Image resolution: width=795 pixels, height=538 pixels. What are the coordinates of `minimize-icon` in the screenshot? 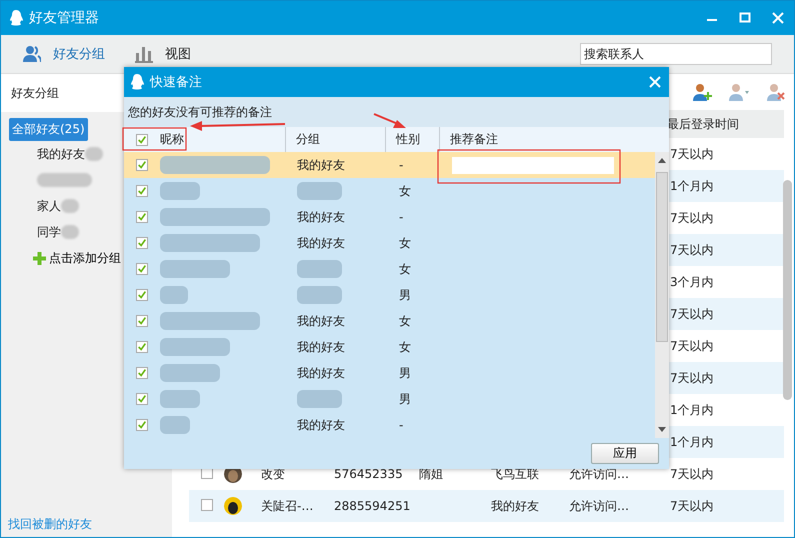 It's located at (712, 20).